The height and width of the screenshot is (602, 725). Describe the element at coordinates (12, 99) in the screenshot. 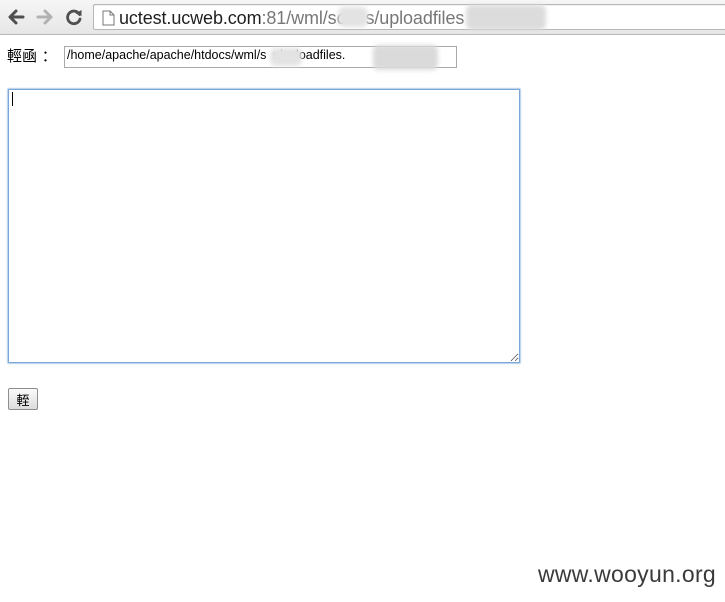

I see `text-caret` at that location.